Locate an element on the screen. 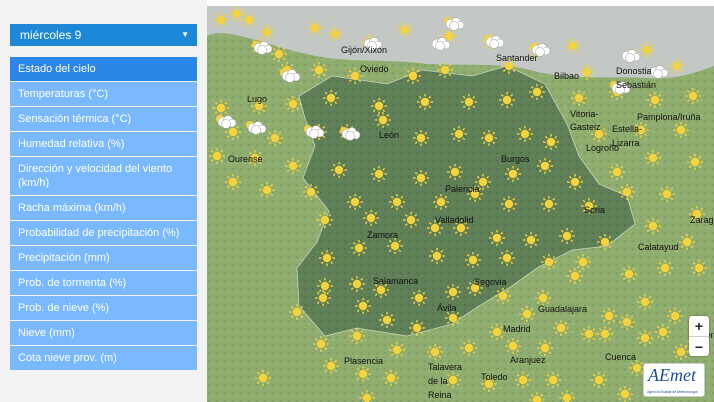 The width and height of the screenshot is (714, 402). zoom-out-button: − is located at coordinates (699, 346).